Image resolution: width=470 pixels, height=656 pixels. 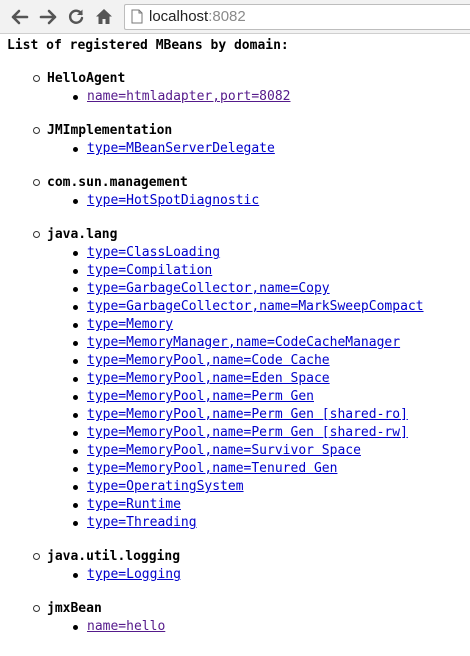 I want to click on mbean-item: type=GarbageCollector,name=Copy, so click(x=271, y=289).